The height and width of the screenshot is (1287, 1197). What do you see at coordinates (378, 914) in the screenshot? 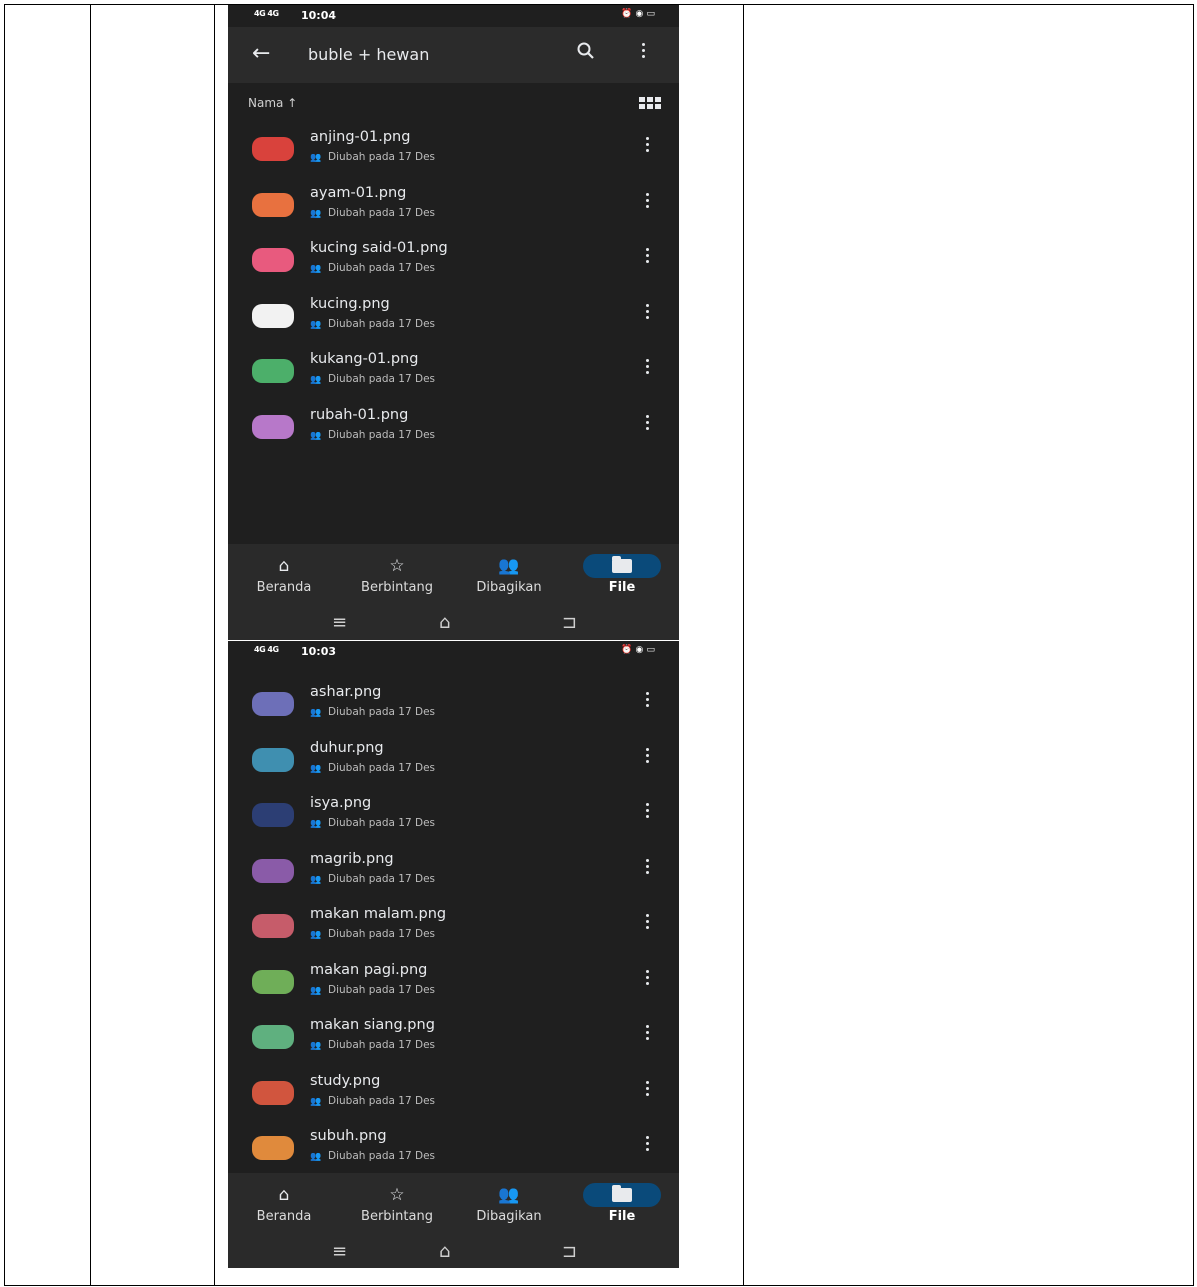
I see `file-name: makan malam.png` at bounding box center [378, 914].